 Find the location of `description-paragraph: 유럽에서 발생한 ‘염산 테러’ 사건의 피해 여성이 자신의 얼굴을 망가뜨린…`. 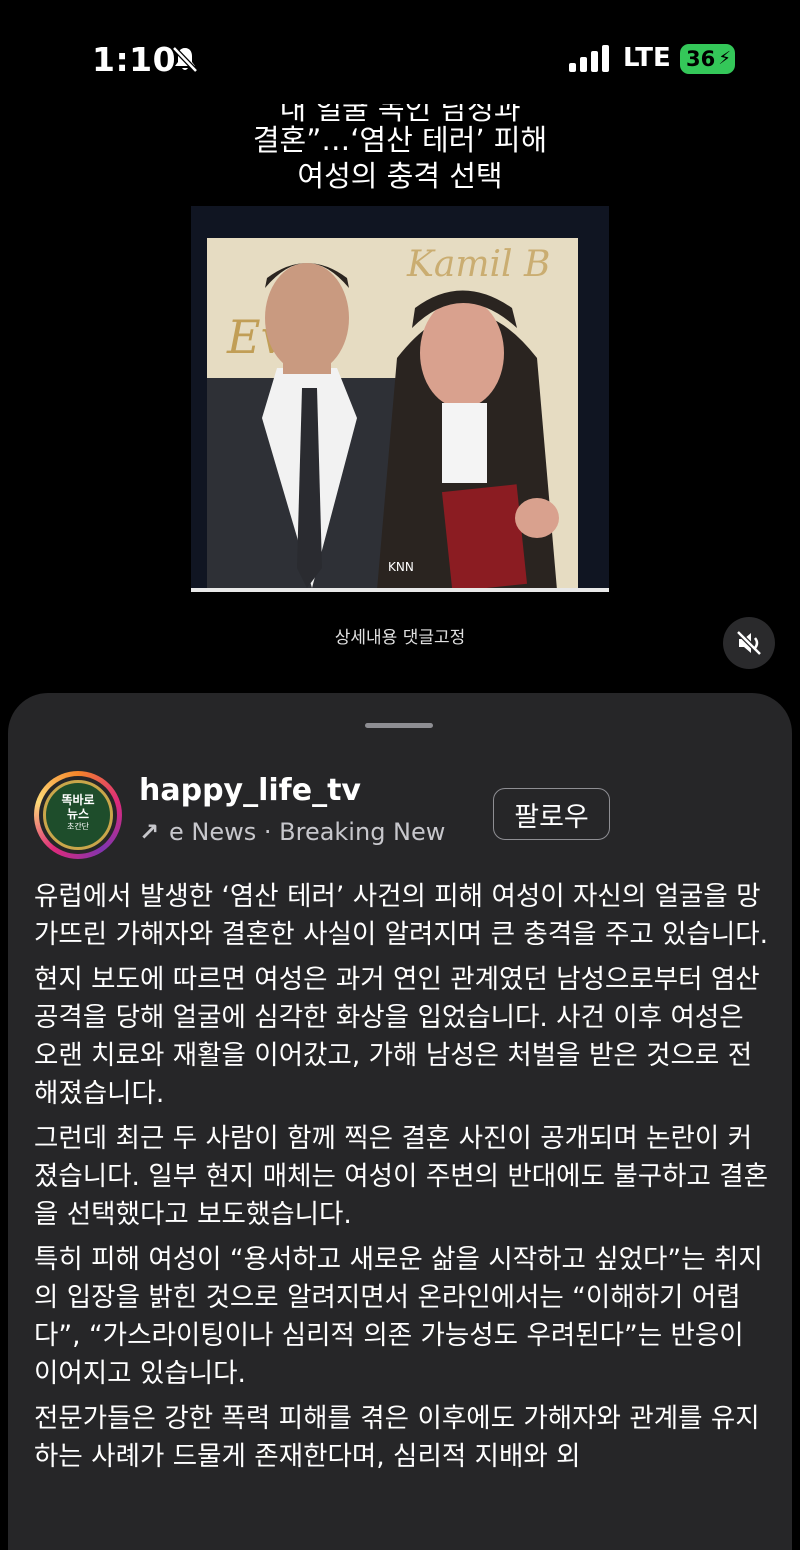

description-paragraph: 유럽에서 발생한 ‘염산 테러’ 사건의 피해 여성이 자신의 얼굴을 망가뜨린… is located at coordinates (401, 915).